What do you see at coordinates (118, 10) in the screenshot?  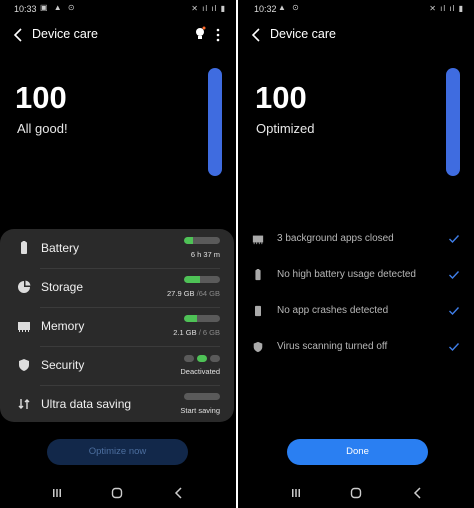 I see `status-bar: 10:33 ▣ ▲ ⊙ ✕ ıl ıl ▮` at bounding box center [118, 10].